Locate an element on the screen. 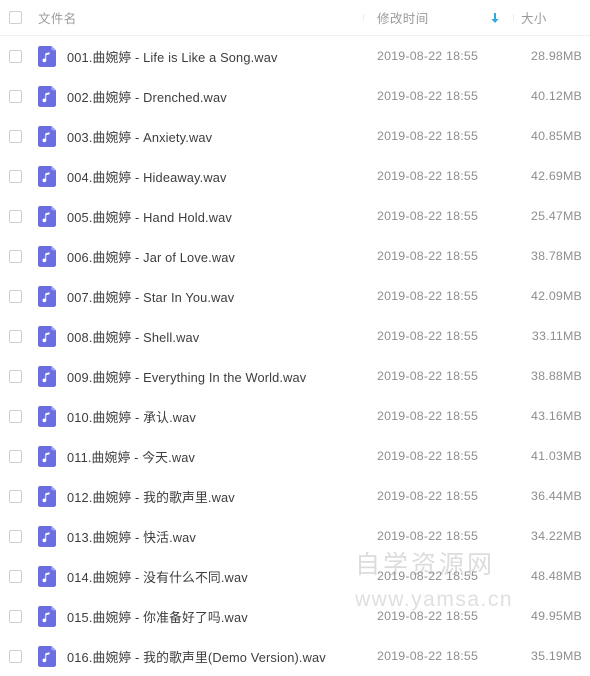 The height and width of the screenshot is (676, 590). row-name-cell: 013.曲婉婷 - 快活.wav is located at coordinates (196, 536).